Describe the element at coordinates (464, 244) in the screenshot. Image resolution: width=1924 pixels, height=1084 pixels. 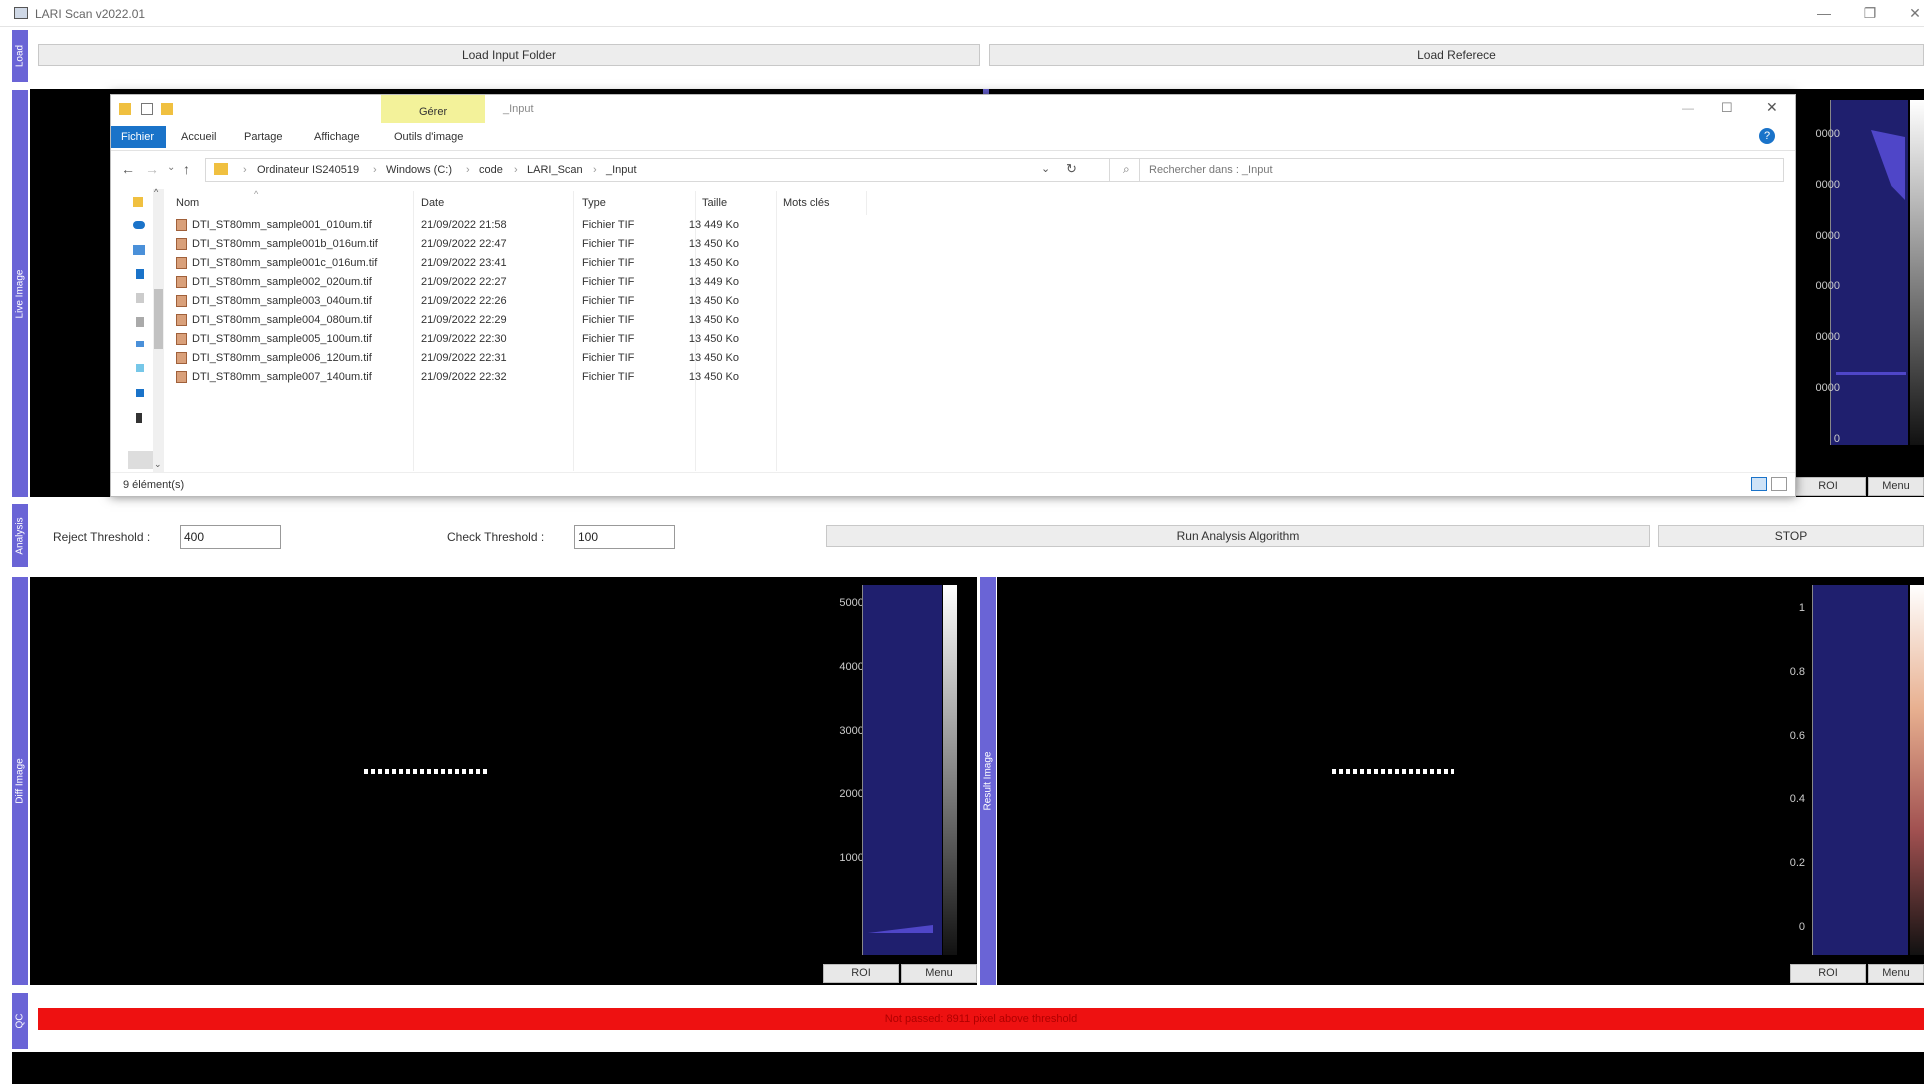
I see `file-date: 21/09/2022 22:47` at that location.